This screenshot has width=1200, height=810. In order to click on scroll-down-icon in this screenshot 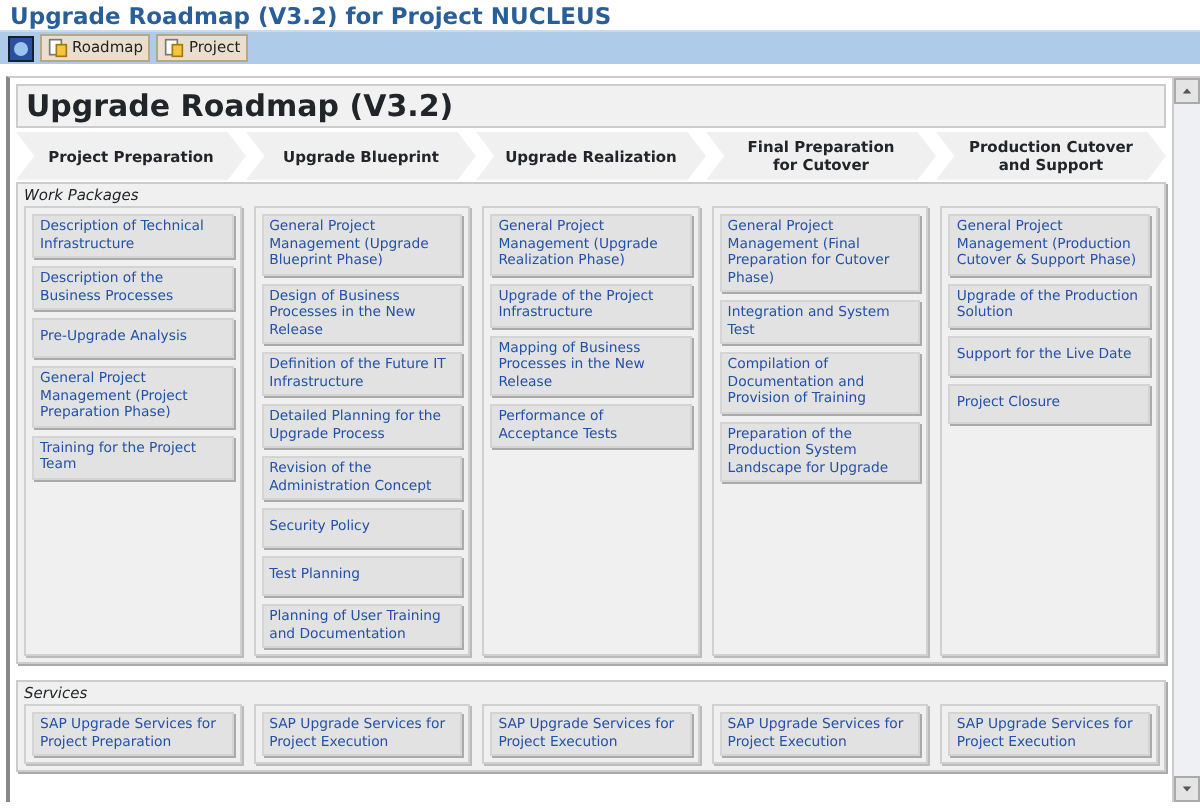, I will do `click(1187, 789)`.